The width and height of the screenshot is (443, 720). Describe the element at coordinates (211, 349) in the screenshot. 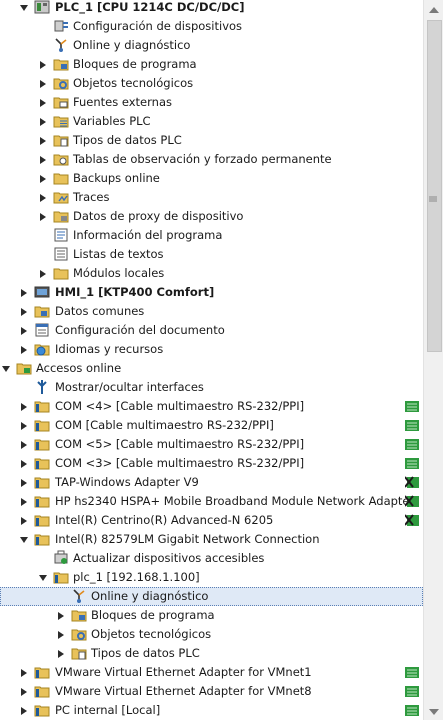

I see `tree-node-idiomas: Idiomas y recursos` at that location.